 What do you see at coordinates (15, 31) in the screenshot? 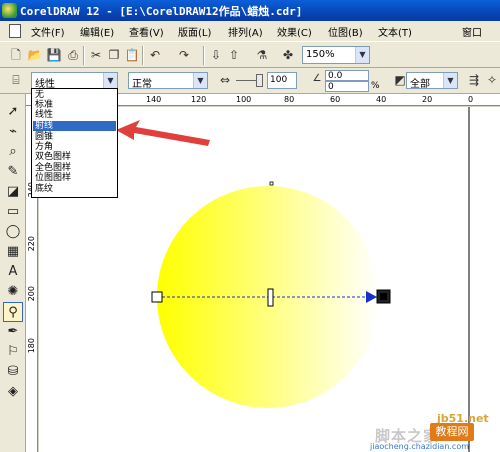
I see `document-icon` at bounding box center [15, 31].